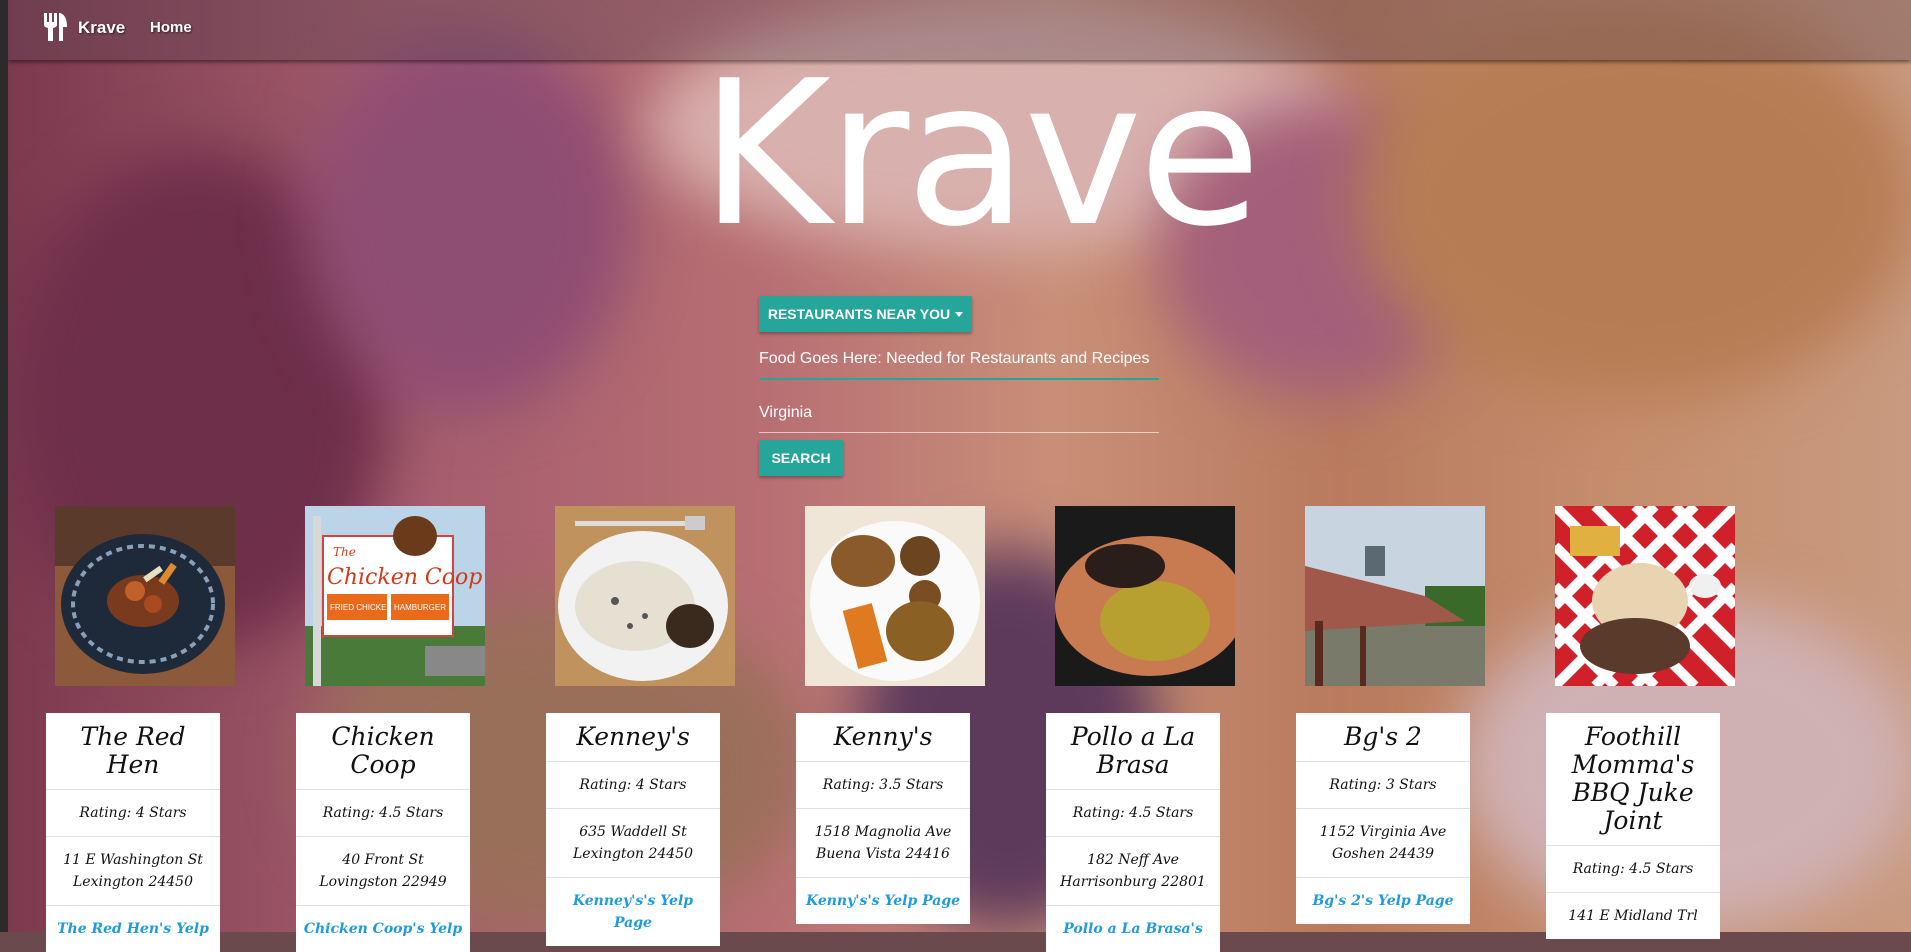 The height and width of the screenshot is (952, 1911). I want to click on window-edge, so click(4, 466).